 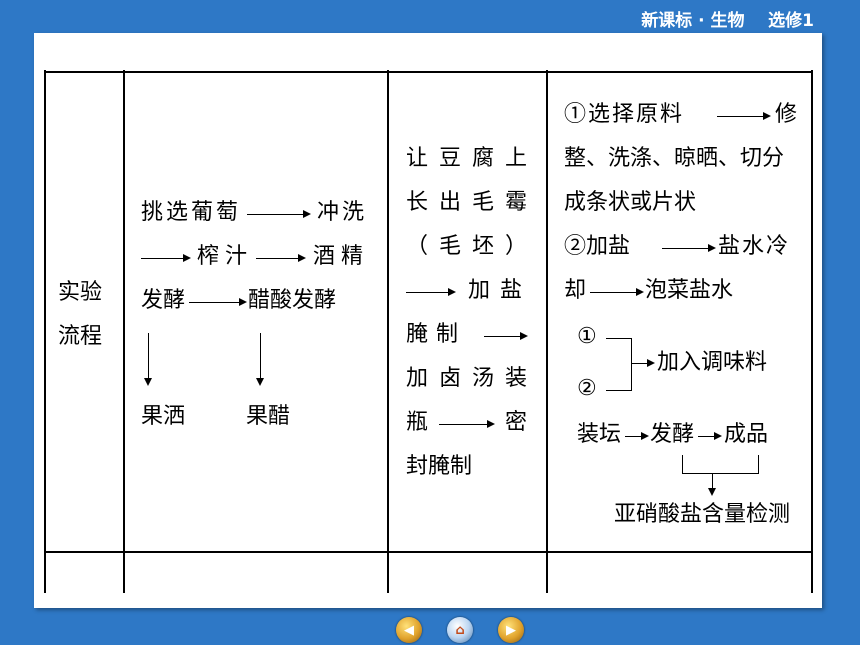 What do you see at coordinates (587, 336) in the screenshot?
I see `col3-text: ①` at bounding box center [587, 336].